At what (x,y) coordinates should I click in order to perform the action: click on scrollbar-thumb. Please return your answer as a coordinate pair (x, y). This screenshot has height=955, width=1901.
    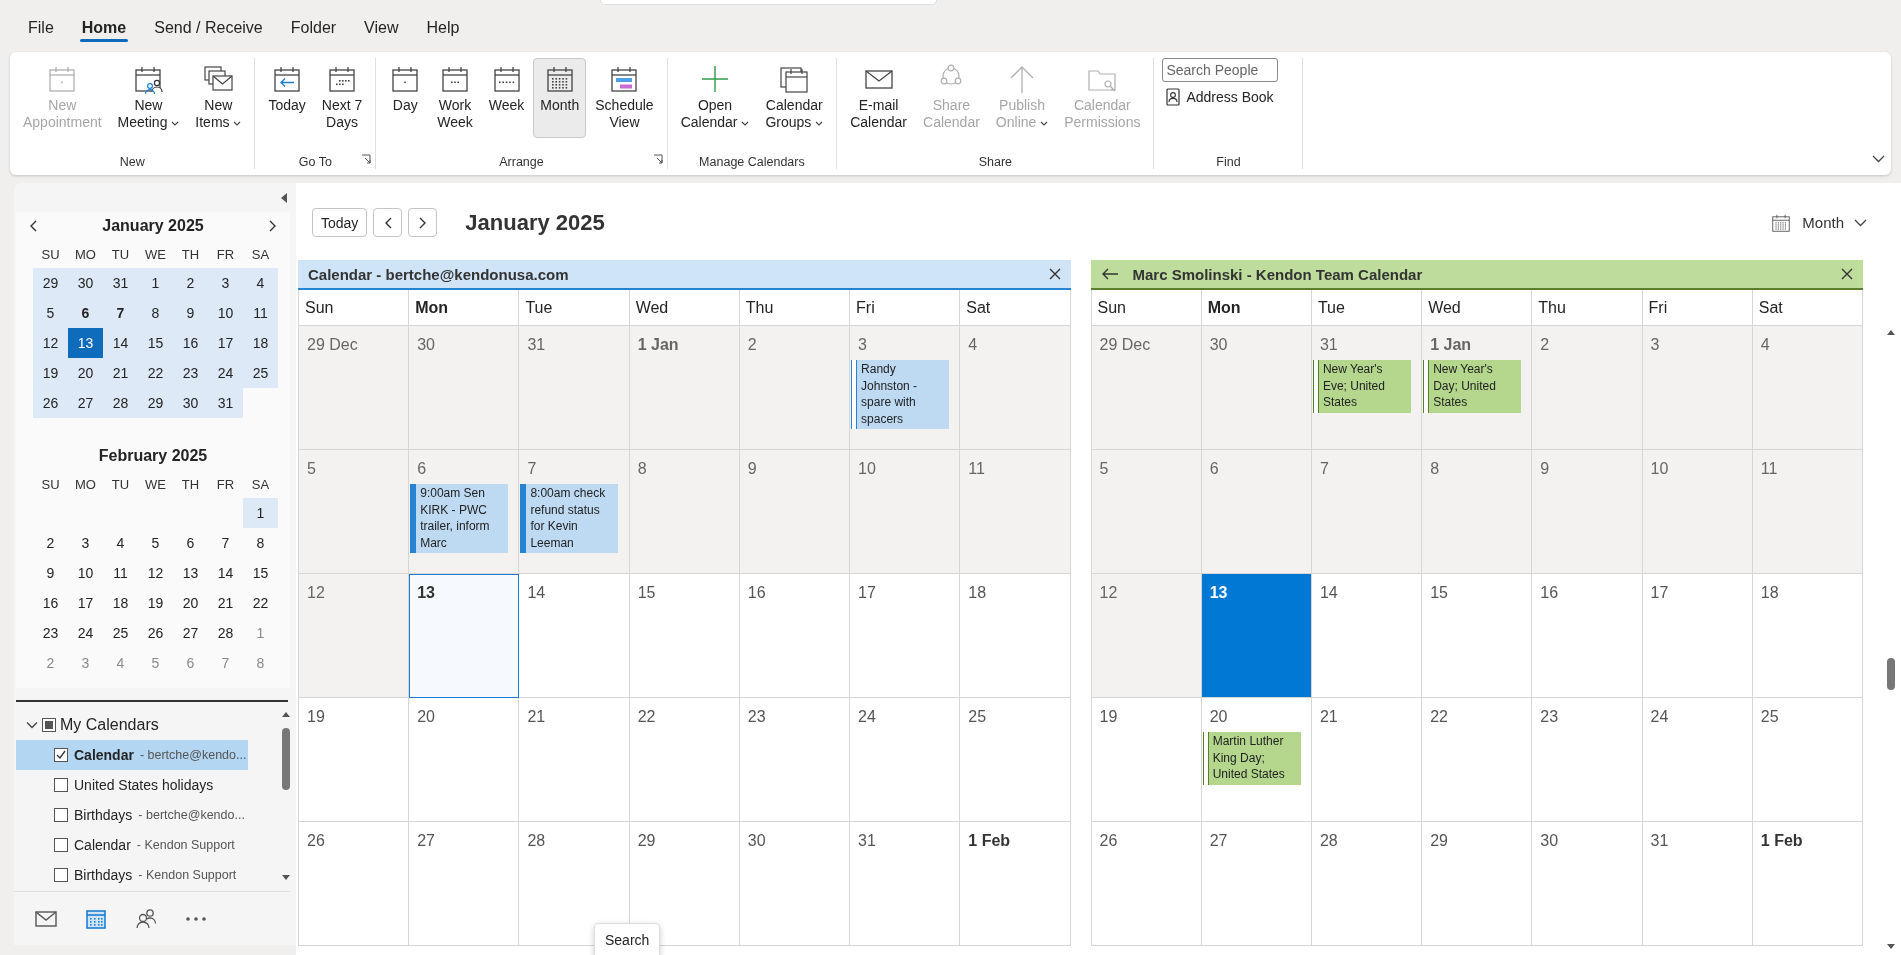
    Looking at the image, I should click on (1891, 674).